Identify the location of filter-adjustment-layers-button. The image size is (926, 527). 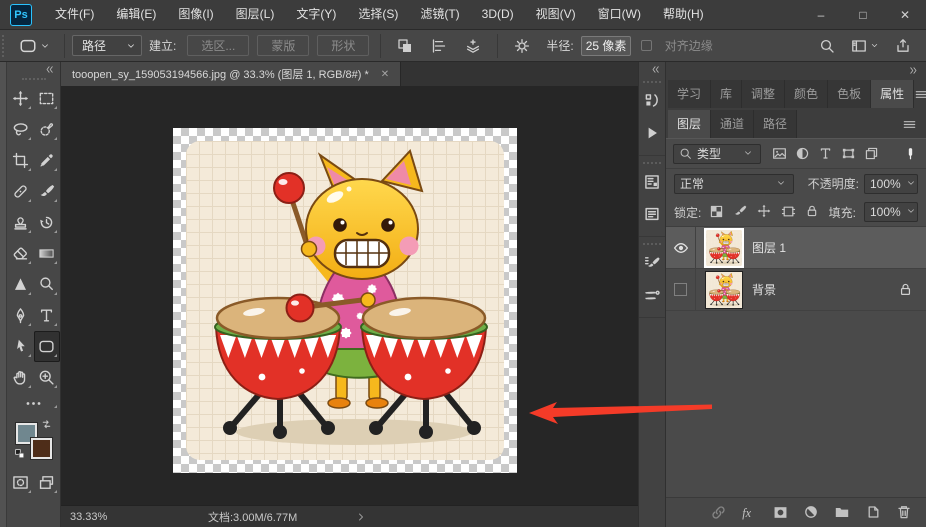
(802, 154).